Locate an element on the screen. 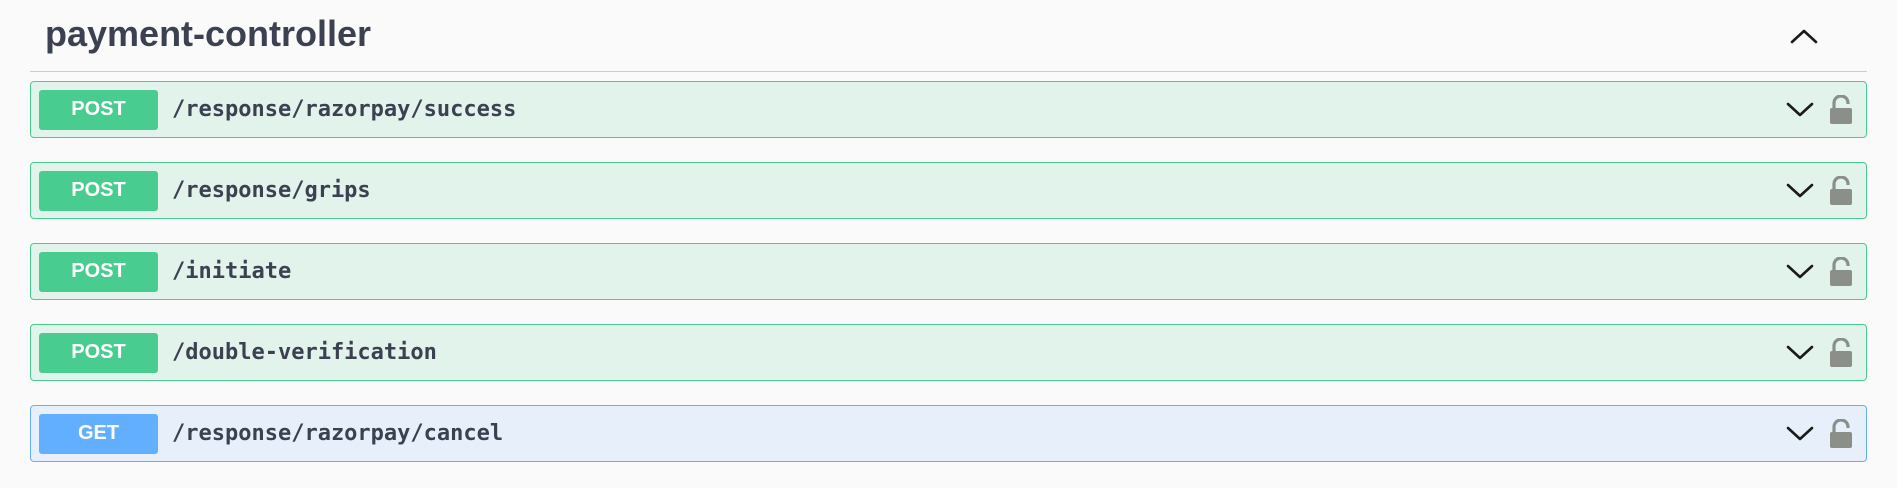  operation-path: /initiate is located at coordinates (232, 271).